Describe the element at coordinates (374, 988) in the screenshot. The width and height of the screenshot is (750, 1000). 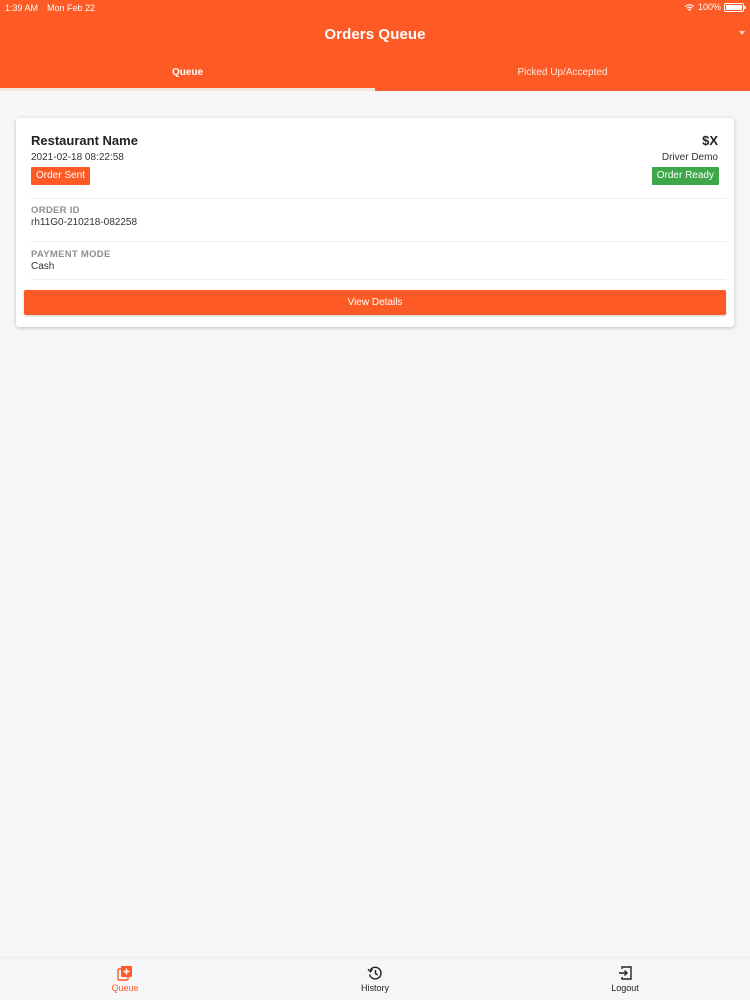
I see `bottom-tab-label: History` at that location.